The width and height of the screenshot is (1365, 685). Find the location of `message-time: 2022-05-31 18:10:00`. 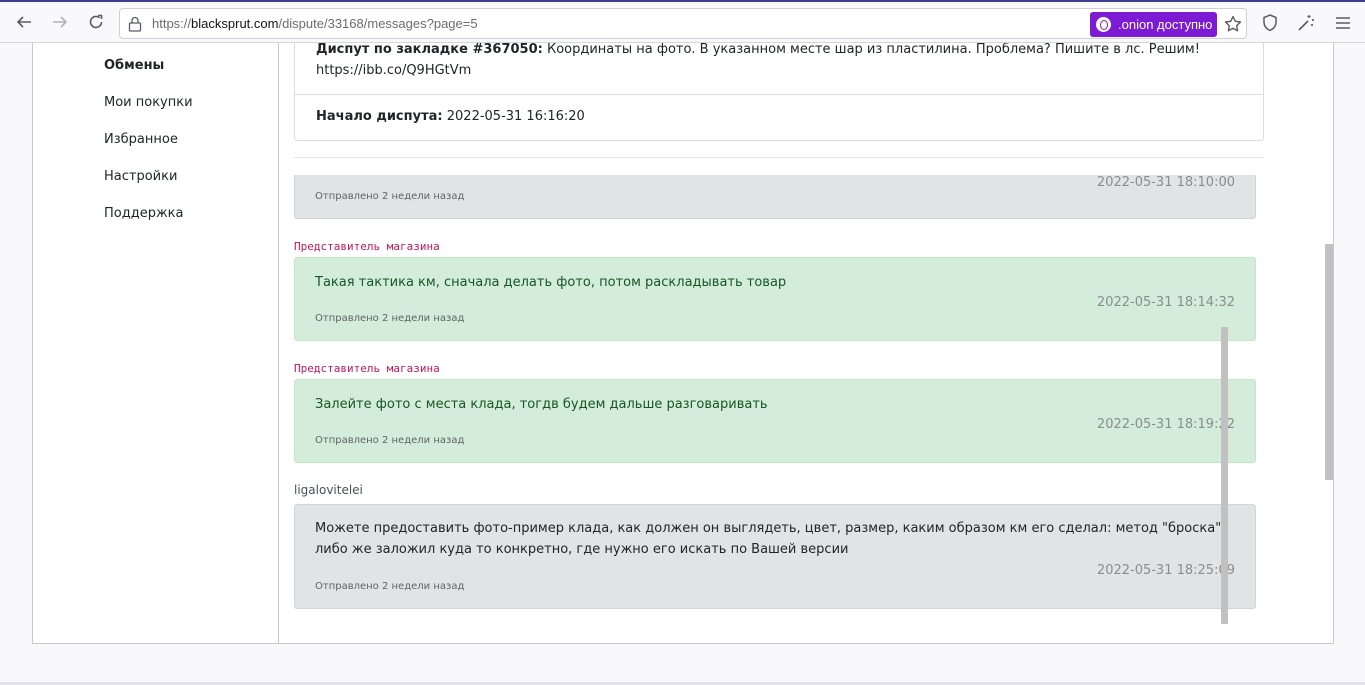

message-time: 2022-05-31 18:10:00 is located at coordinates (1165, 182).